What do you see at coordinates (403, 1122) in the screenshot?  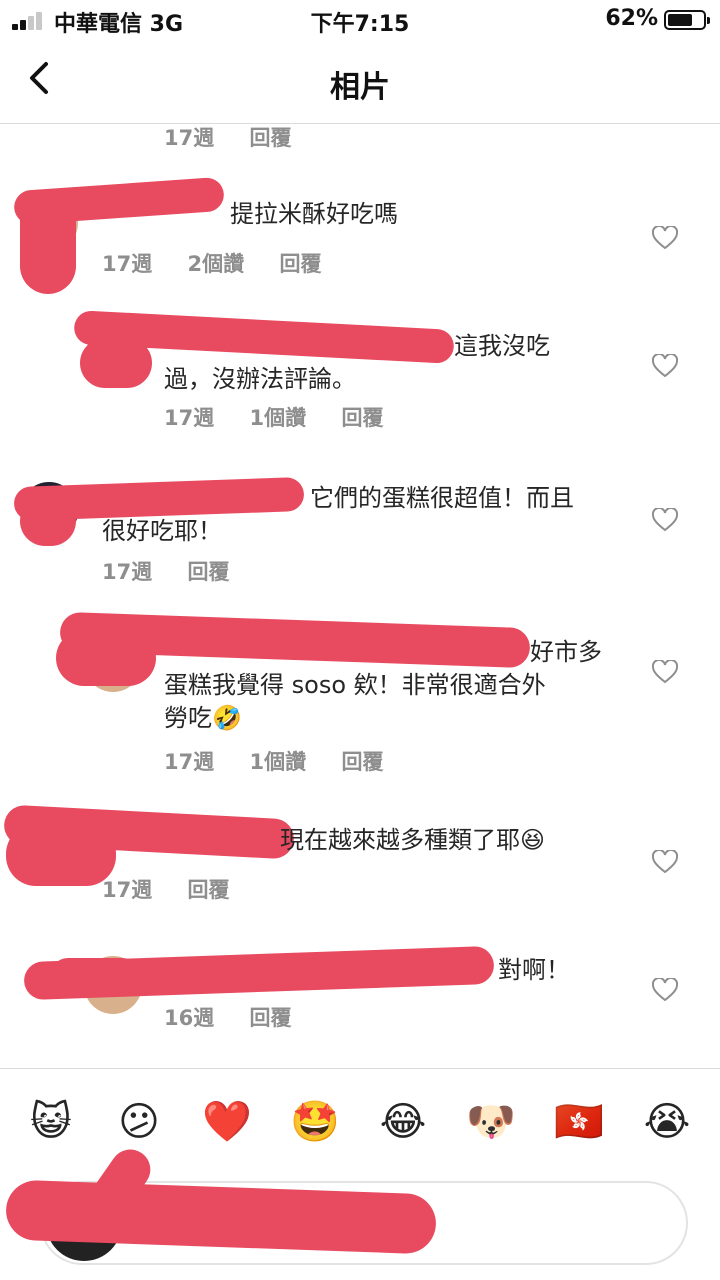 I see `emoji-button: 😂` at bounding box center [403, 1122].